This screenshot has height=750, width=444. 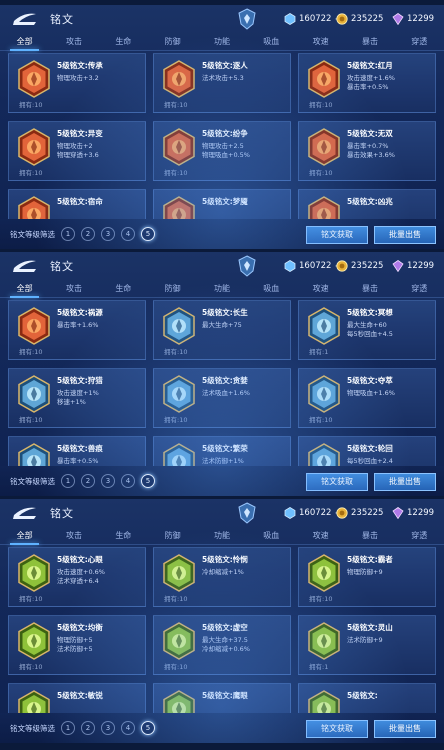 I want to click on inscription-card: 5级铭文:狩猎 攻击速度+1% 移速+1% 拥有:10, so click(x=77, y=398).